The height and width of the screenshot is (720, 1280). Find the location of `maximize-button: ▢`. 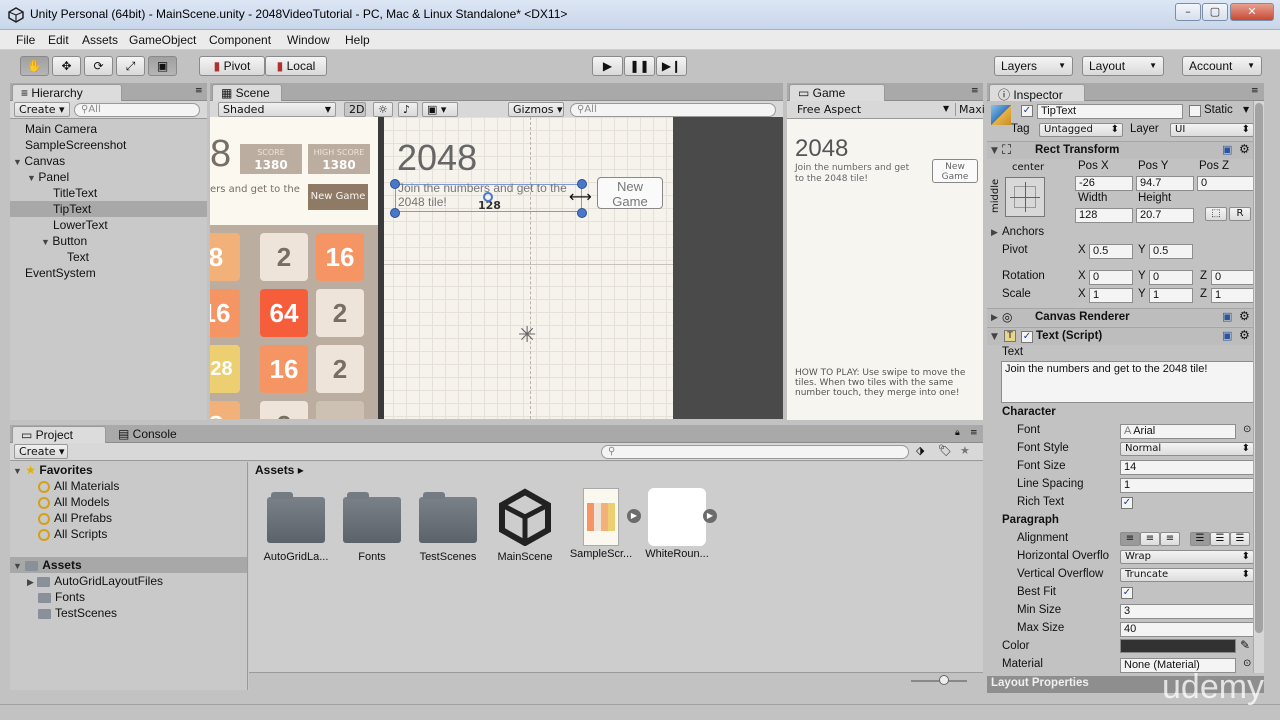

maximize-button: ▢ is located at coordinates (1215, 12).